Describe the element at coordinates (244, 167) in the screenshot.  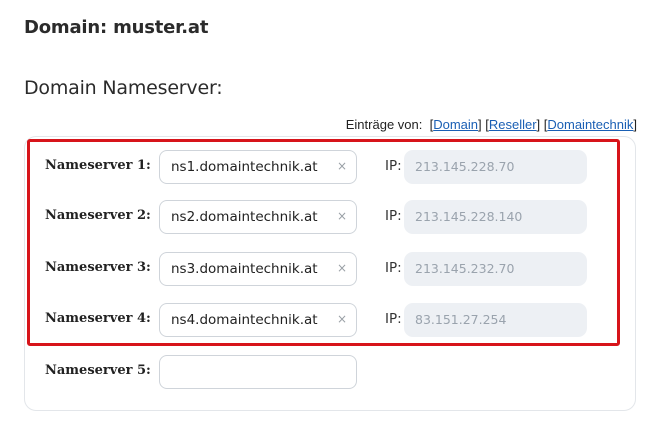
I see `nameserver-1-value: ns1.domaintechnik.at` at that location.